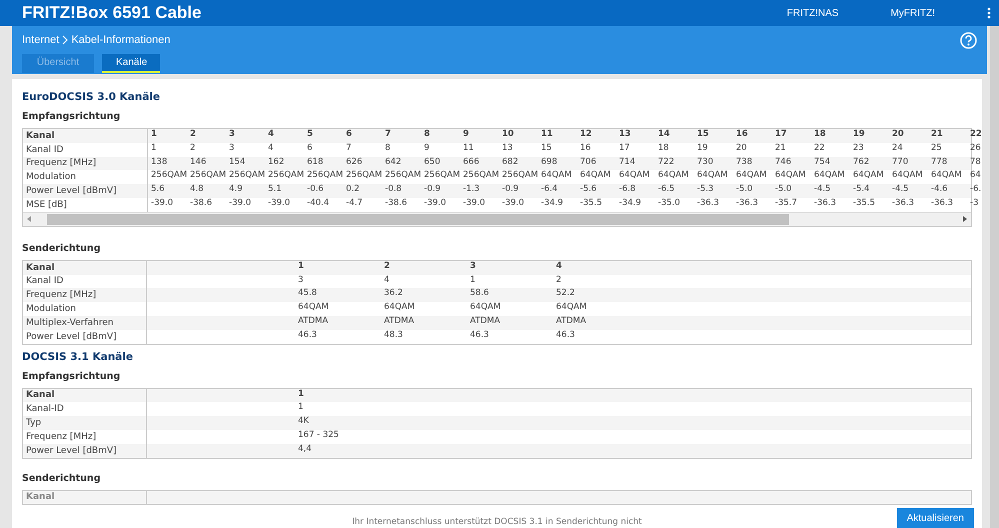 The width and height of the screenshot is (999, 528). Describe the element at coordinates (348, 148) in the screenshot. I see `table-cell-text: 7` at that location.